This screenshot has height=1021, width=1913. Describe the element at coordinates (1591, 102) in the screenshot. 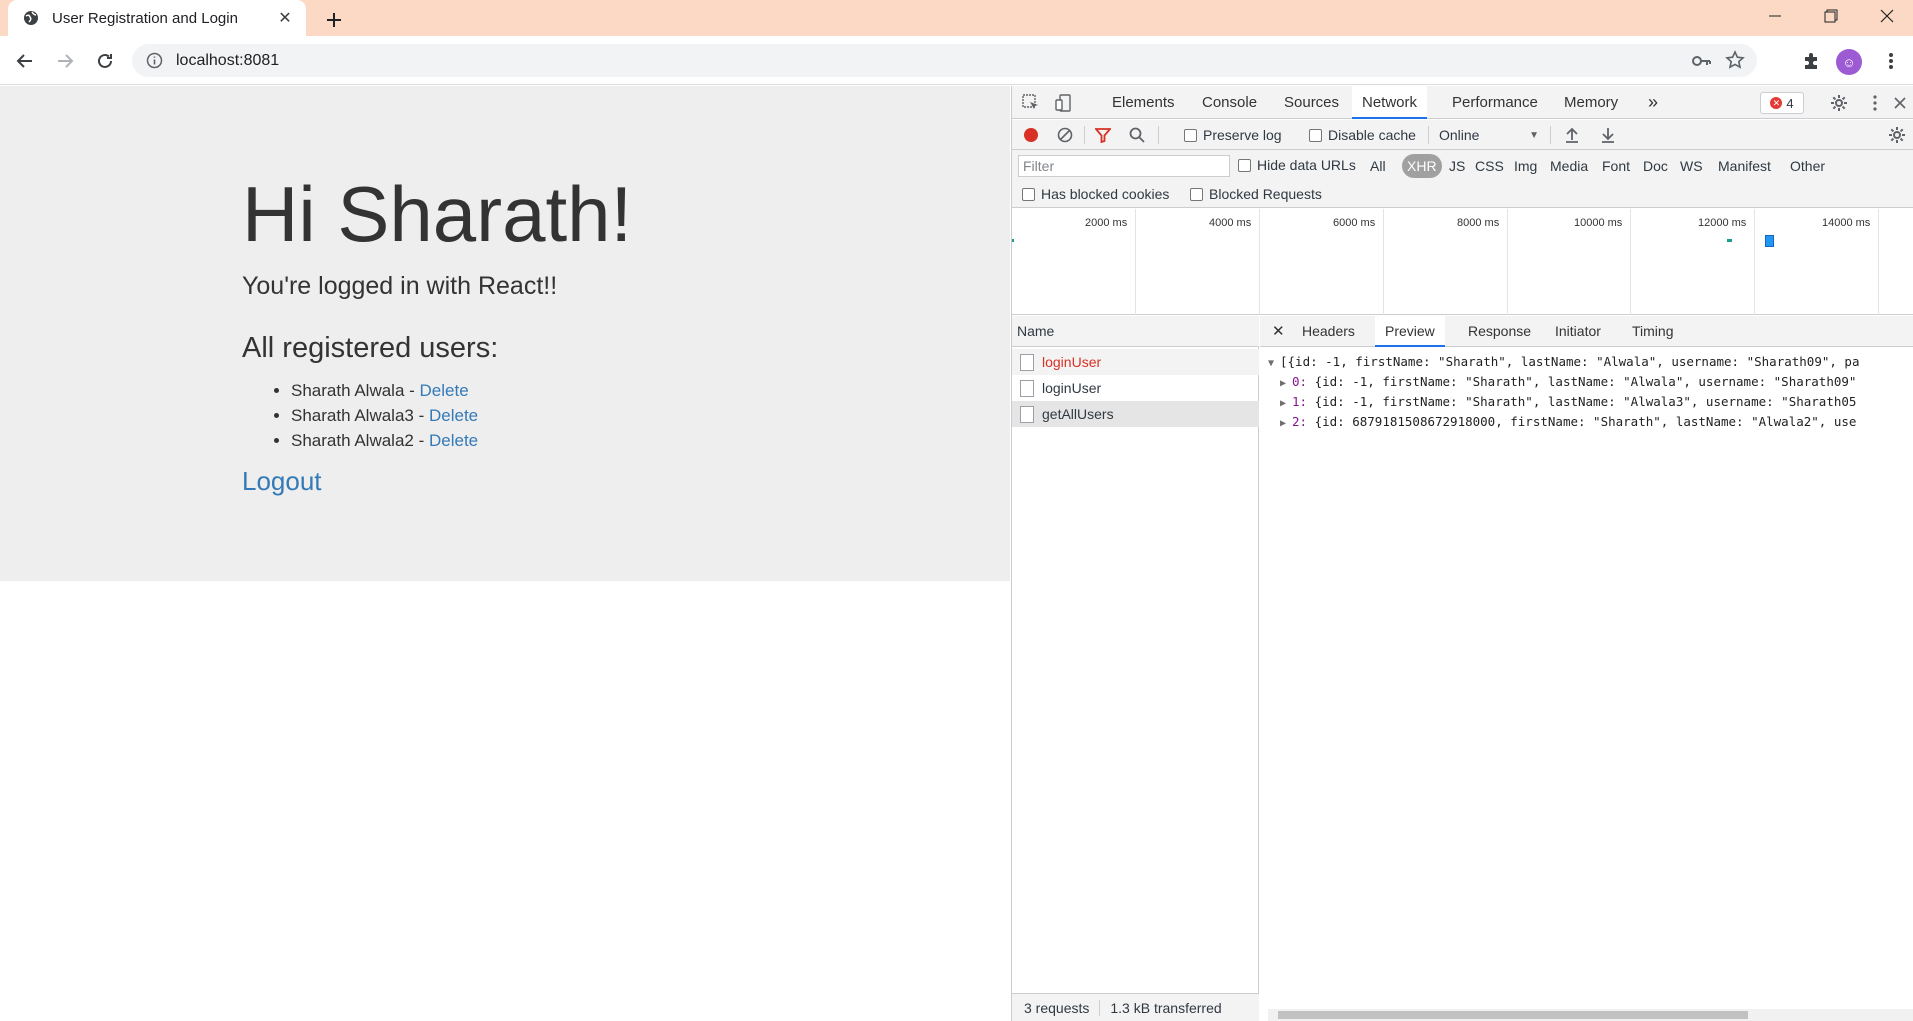

I see `tab-memory: Memory` at that location.